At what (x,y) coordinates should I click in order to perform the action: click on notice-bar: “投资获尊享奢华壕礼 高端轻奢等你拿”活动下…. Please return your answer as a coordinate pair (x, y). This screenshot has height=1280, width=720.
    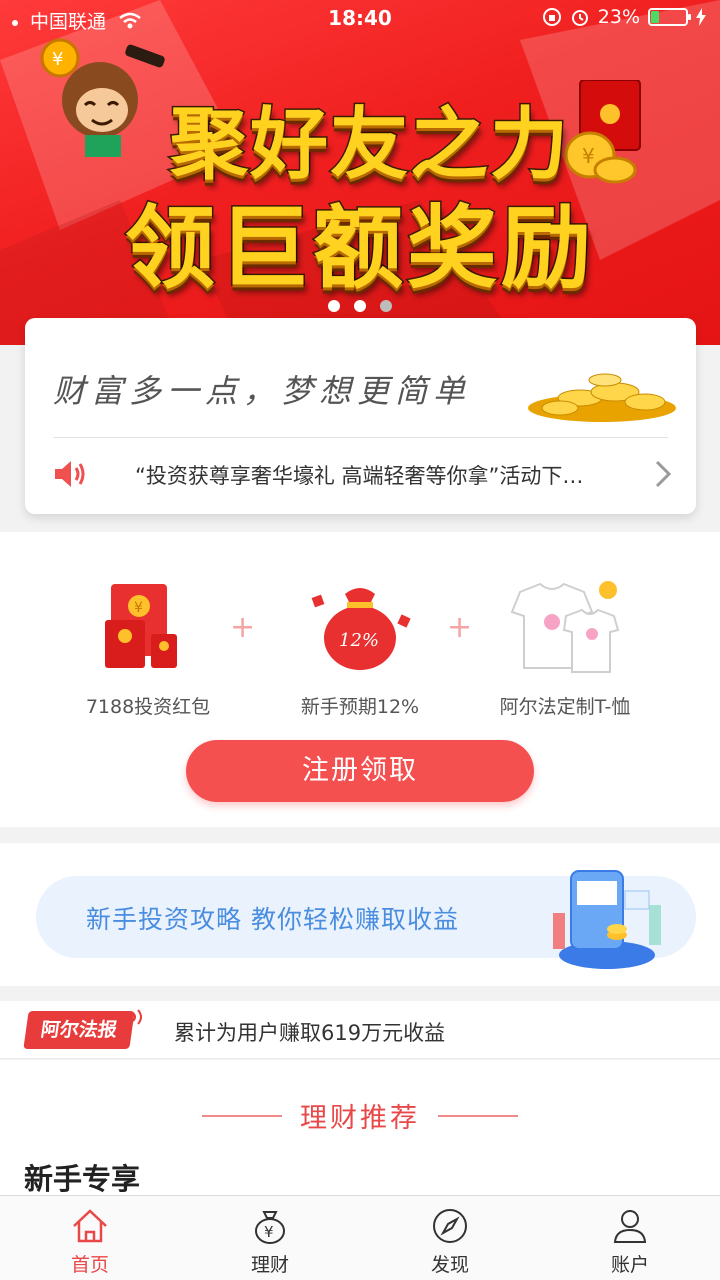
    Looking at the image, I should click on (363, 474).